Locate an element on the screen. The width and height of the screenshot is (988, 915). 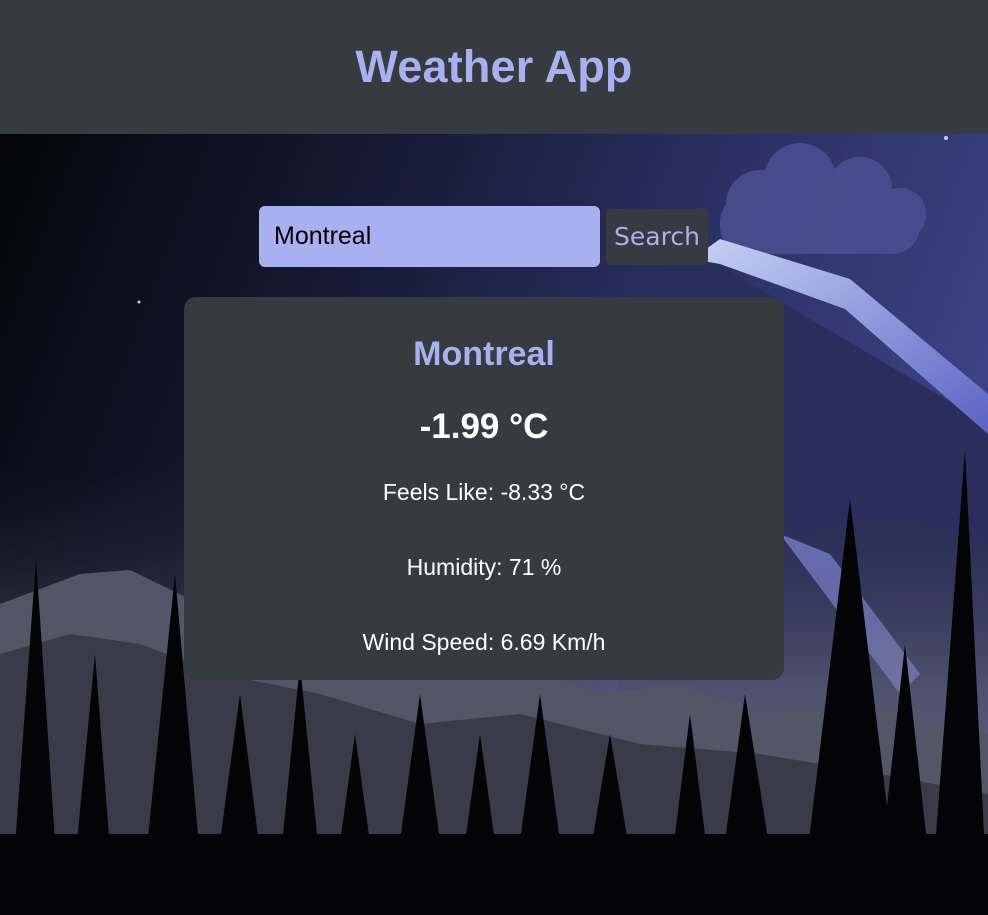
search-button: Search is located at coordinates (657, 236).